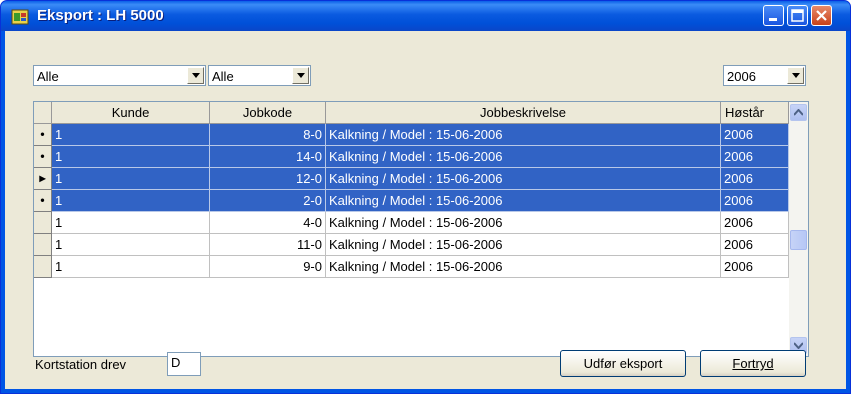 The image size is (851, 394). I want to click on drive-label: Kortstation drev, so click(81, 364).